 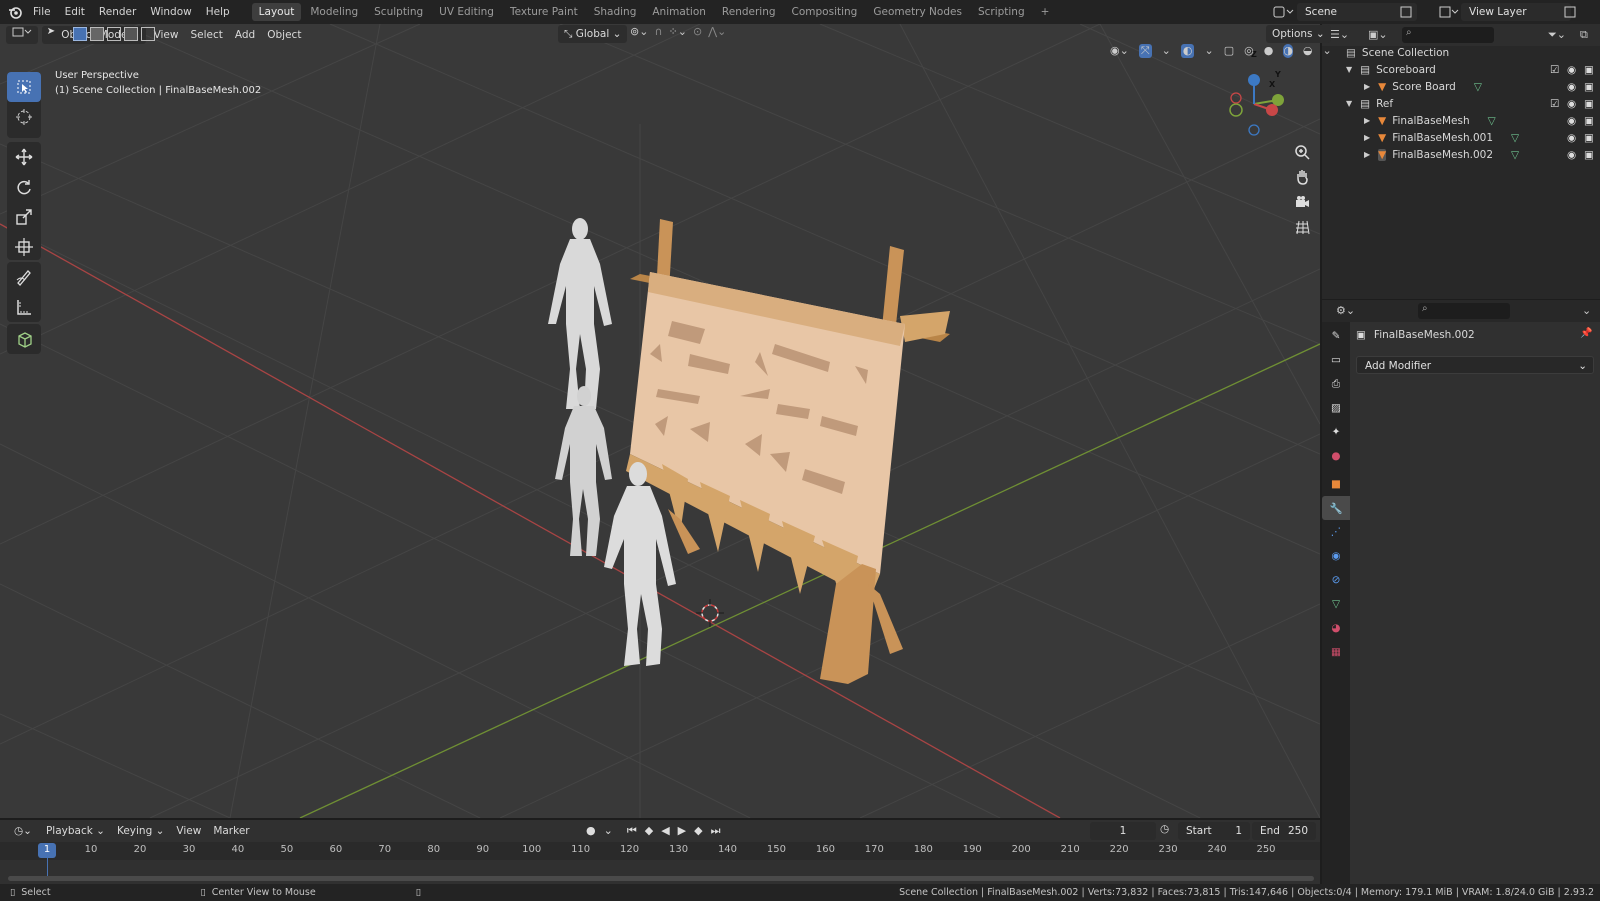 I want to click on filter-icon: ⏷⌄, so click(x=1557, y=35).